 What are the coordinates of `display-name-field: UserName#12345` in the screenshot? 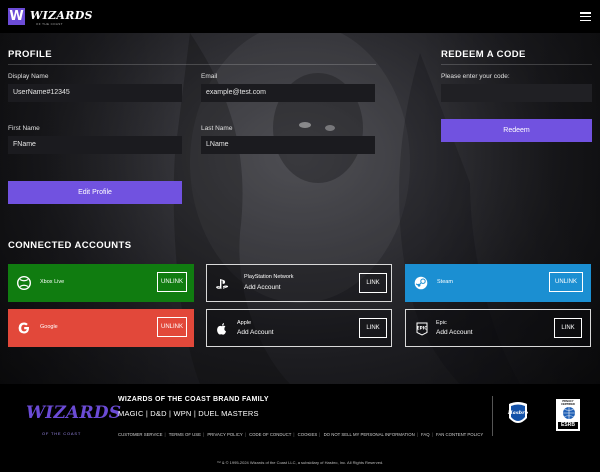 It's located at (95, 93).